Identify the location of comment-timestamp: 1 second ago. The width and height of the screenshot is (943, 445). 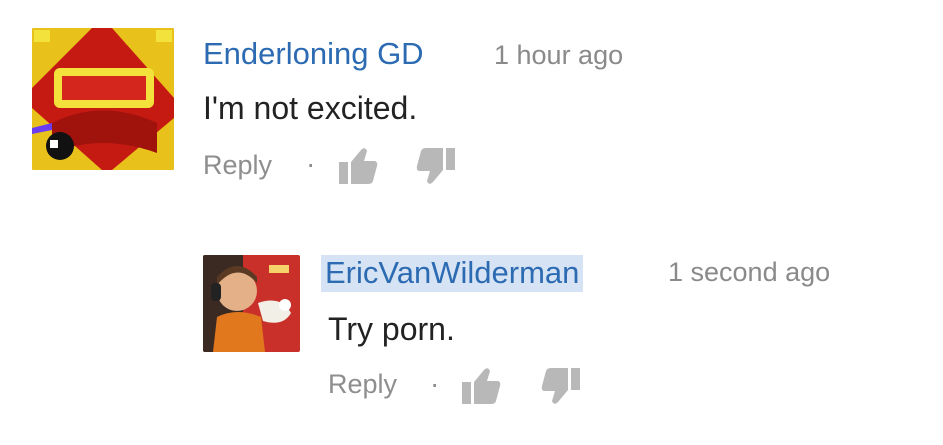
(749, 272).